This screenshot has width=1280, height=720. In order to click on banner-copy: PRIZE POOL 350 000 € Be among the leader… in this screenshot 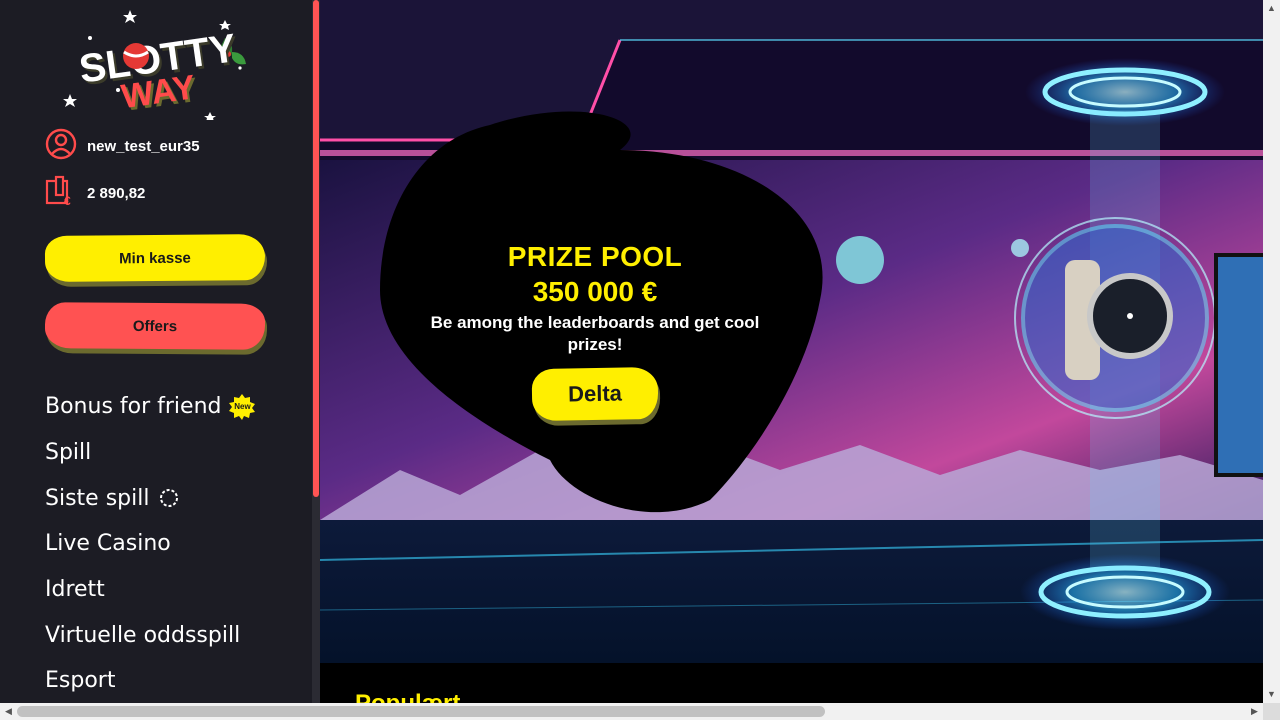, I will do `click(595, 298)`.